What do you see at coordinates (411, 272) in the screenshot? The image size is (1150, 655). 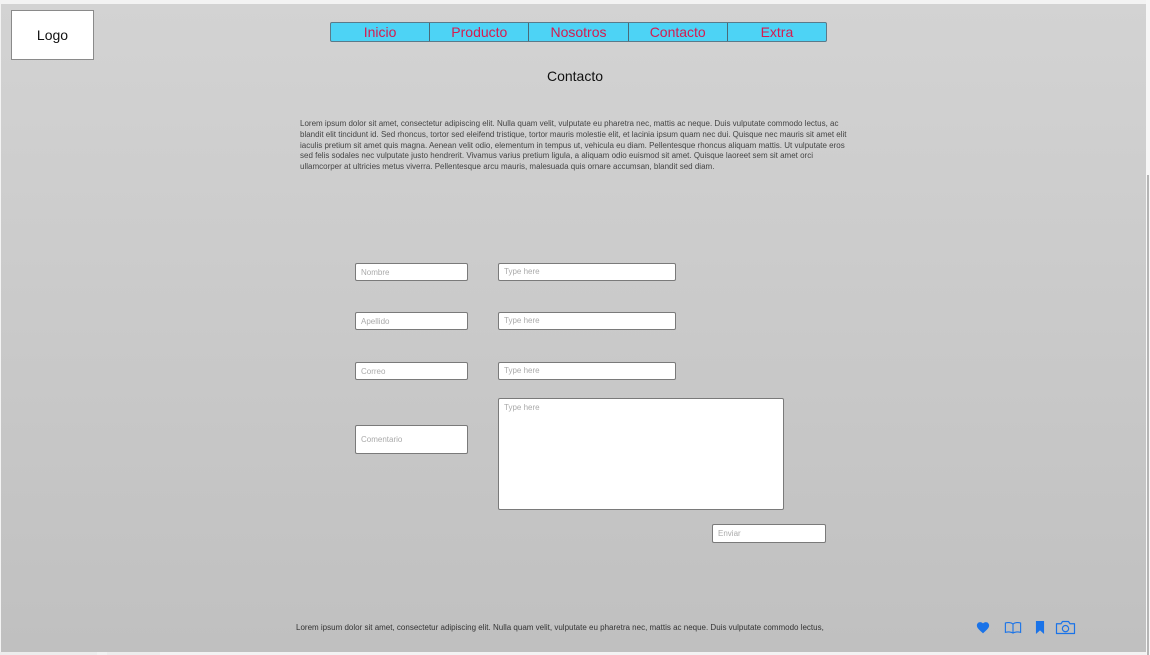 I see `nombre-label: Nombre` at bounding box center [411, 272].